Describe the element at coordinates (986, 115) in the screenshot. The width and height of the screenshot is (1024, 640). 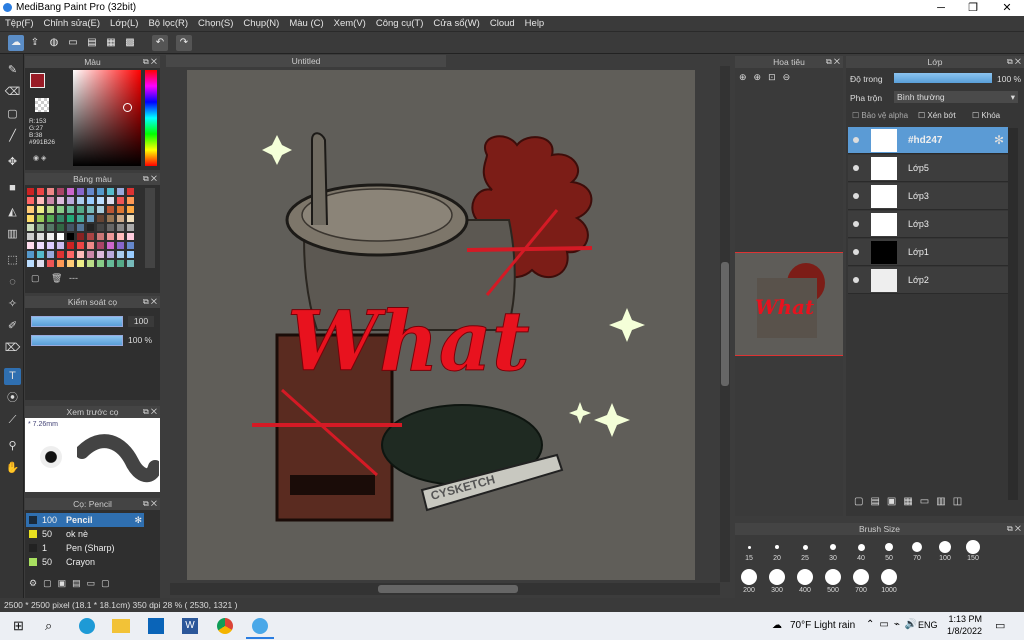
I see `lock-checkbox: ☐ Khóa` at that location.